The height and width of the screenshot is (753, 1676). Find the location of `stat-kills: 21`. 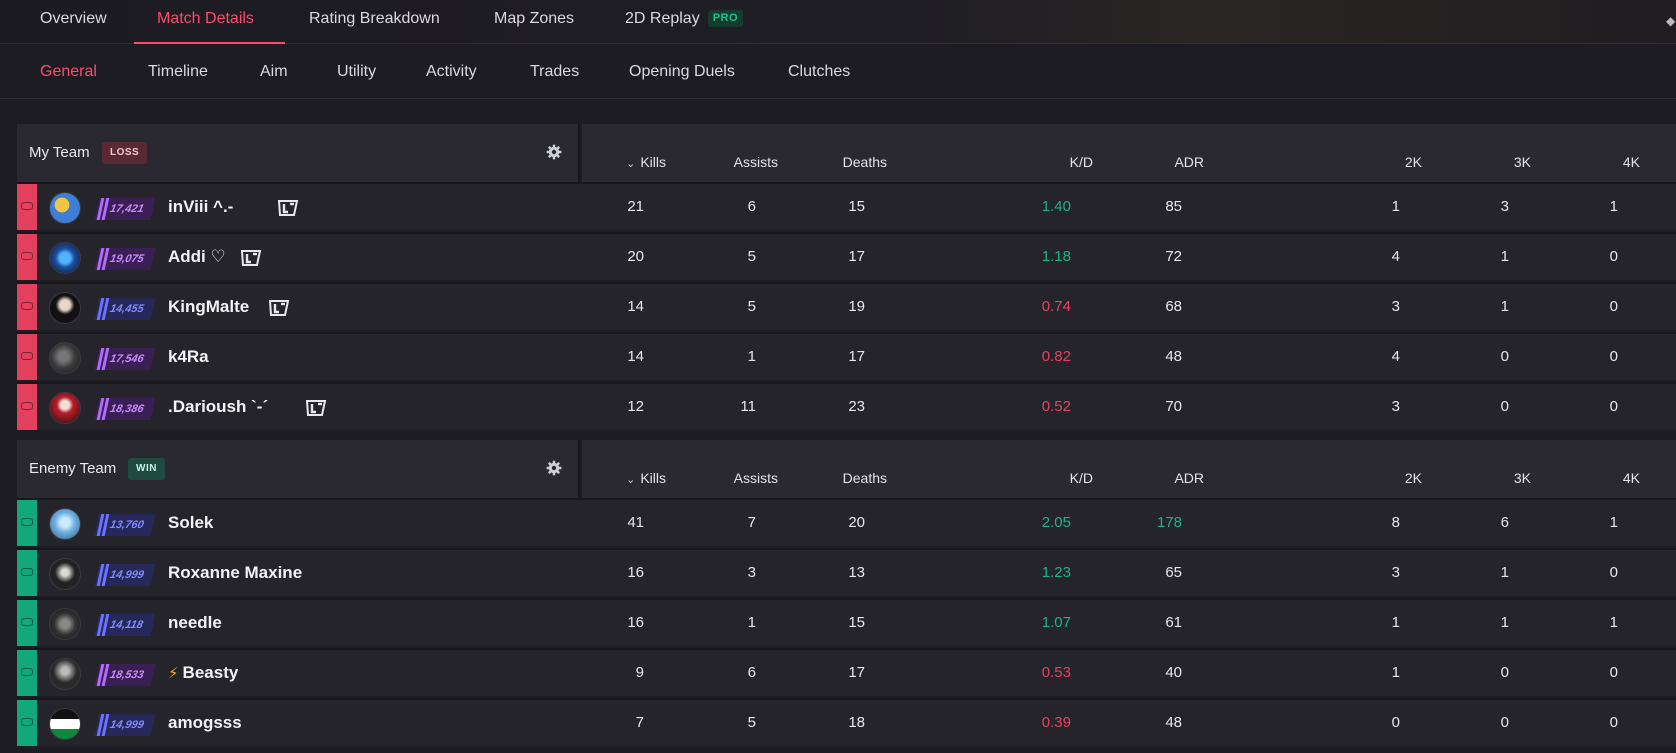

stat-kills: 21 is located at coordinates (635, 206).